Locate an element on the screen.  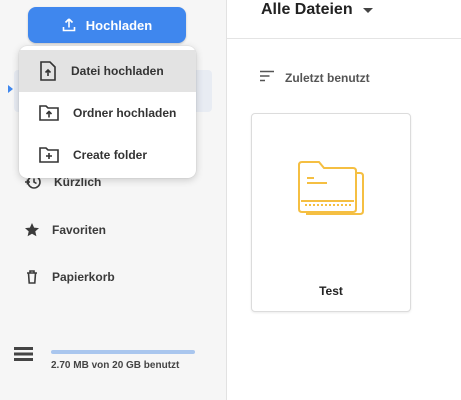
sort-control: Zuletzt benutzt is located at coordinates (314, 77).